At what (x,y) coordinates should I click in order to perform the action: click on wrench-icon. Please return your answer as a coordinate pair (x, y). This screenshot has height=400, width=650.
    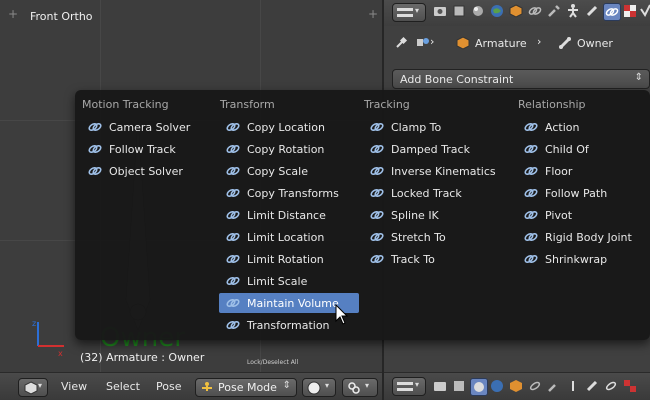
    Looking at the image, I should click on (552, 388).